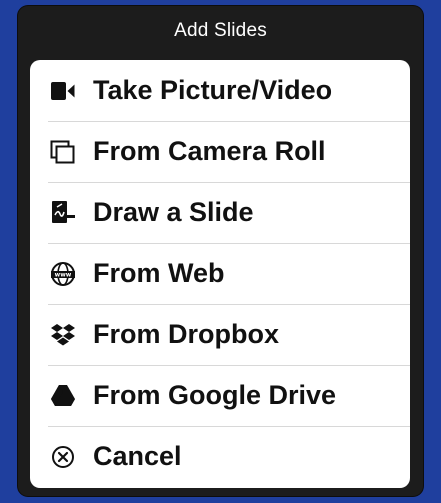 The height and width of the screenshot is (503, 441). I want to click on video-camera-icon, so click(63, 91).